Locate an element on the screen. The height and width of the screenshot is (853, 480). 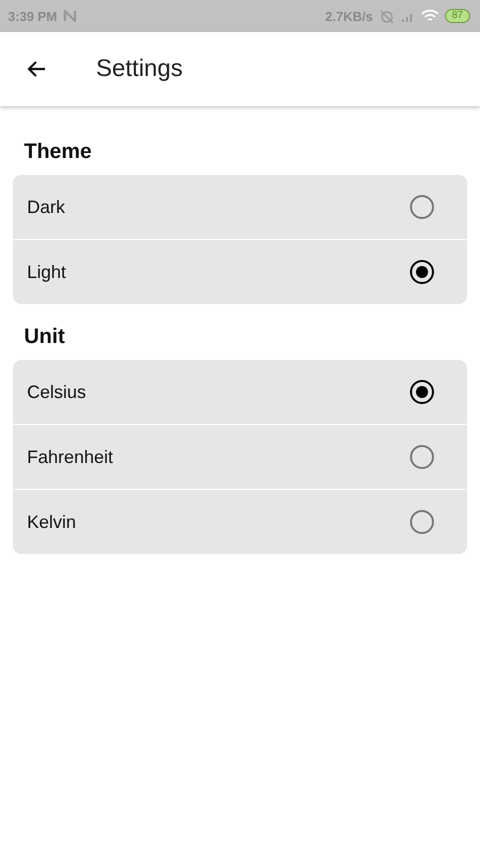
option-label: Celsius is located at coordinates (56, 392).